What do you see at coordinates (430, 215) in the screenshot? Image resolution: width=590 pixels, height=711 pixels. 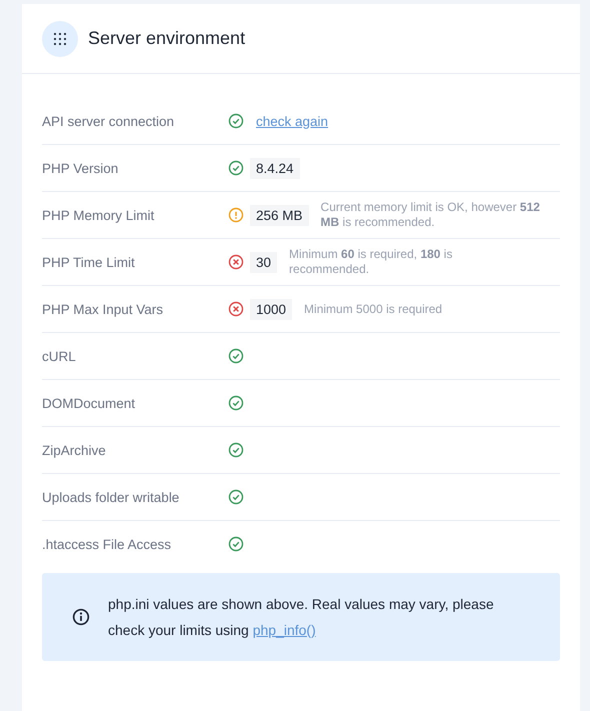 I see `check-note: Current memory limit is OK, however 512 MB is recommended.` at bounding box center [430, 215].